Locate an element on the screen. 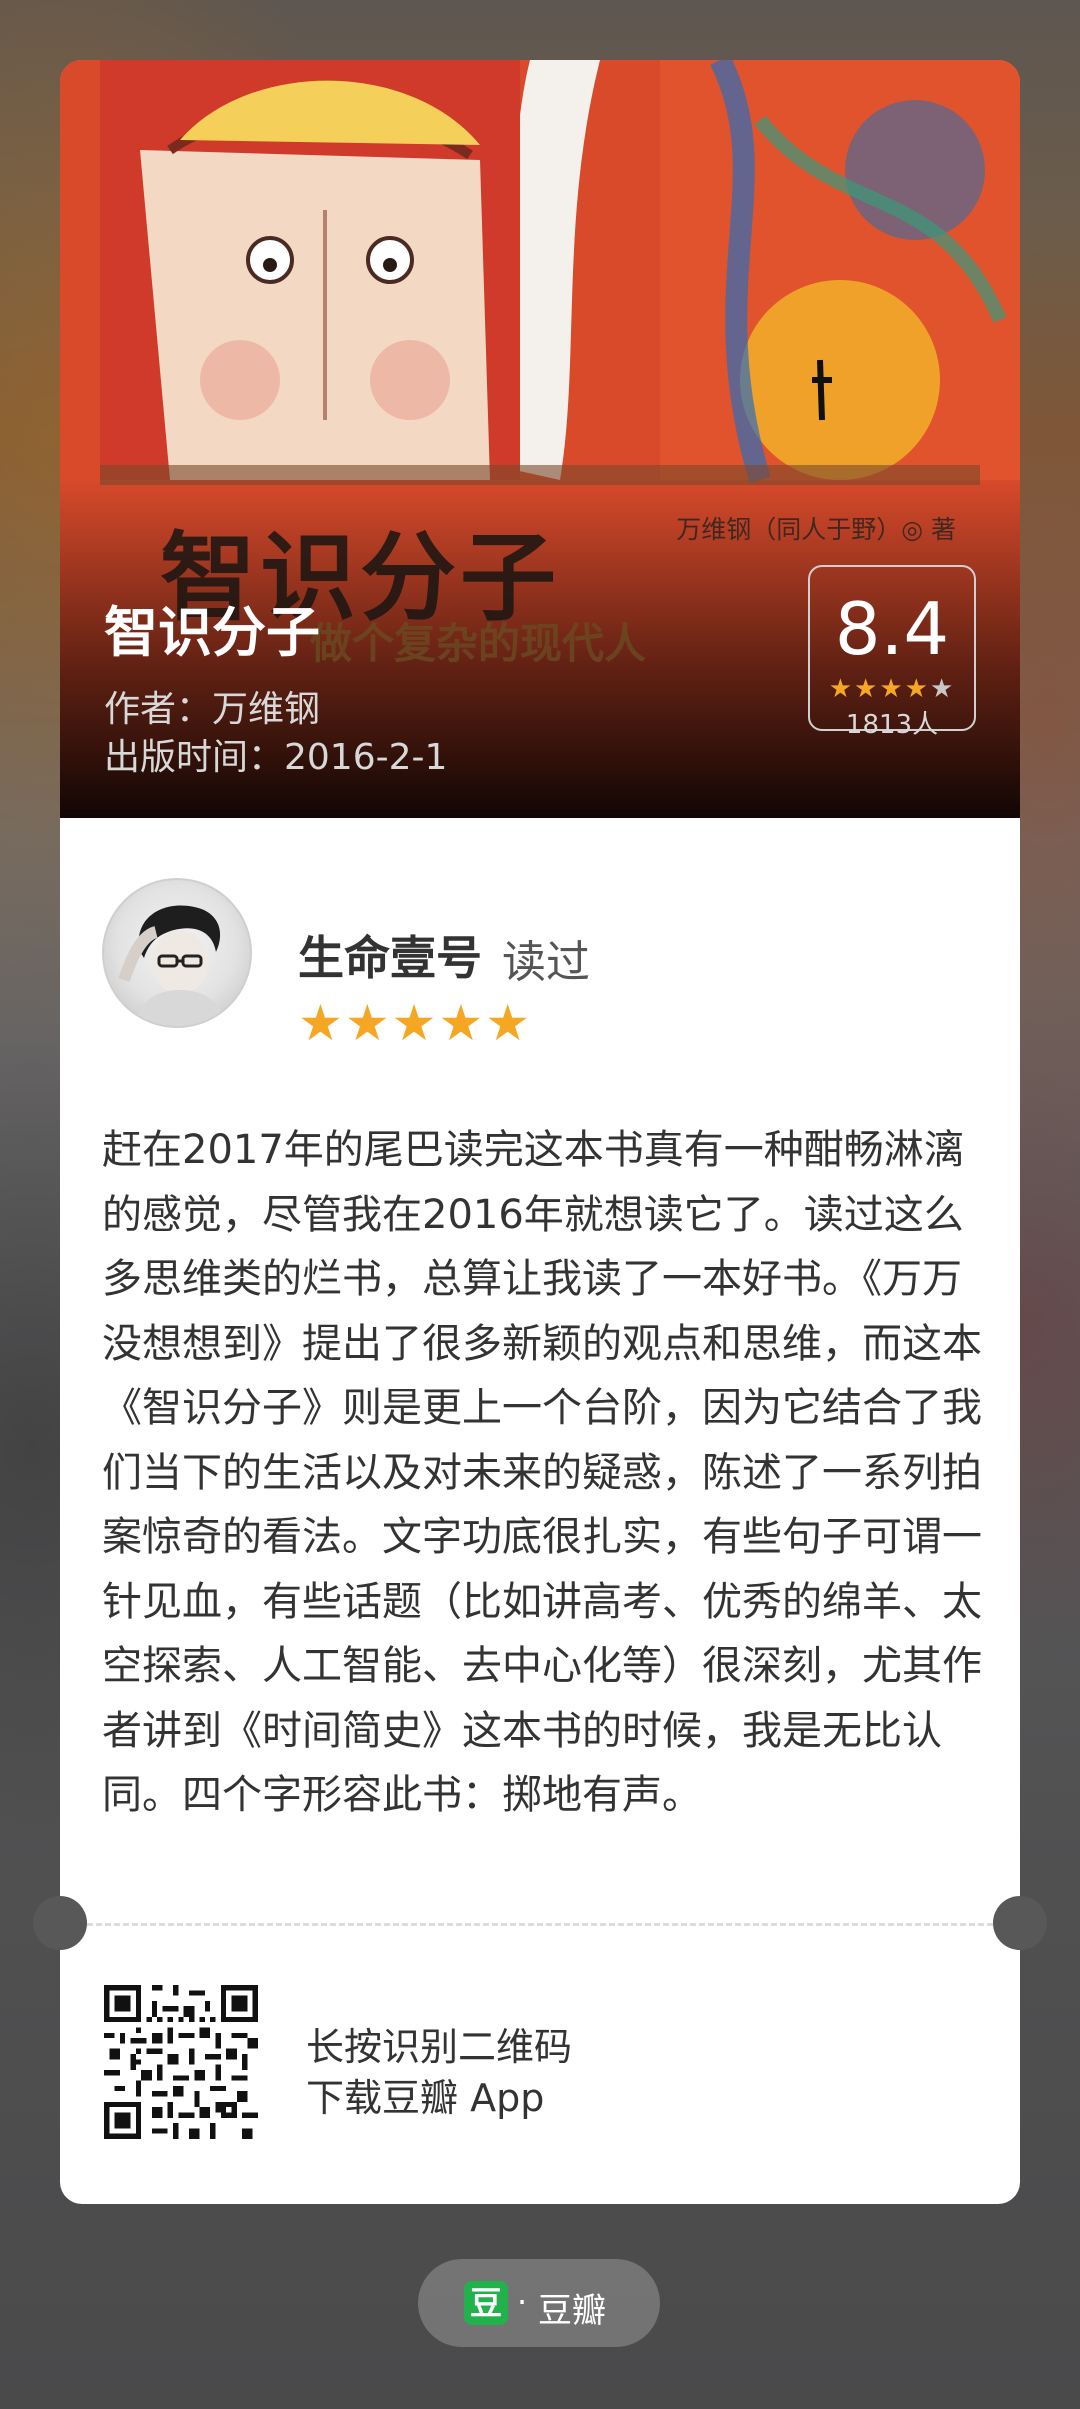  qr-hint-line2: 下载豆瓣 App is located at coordinates (425, 2098).